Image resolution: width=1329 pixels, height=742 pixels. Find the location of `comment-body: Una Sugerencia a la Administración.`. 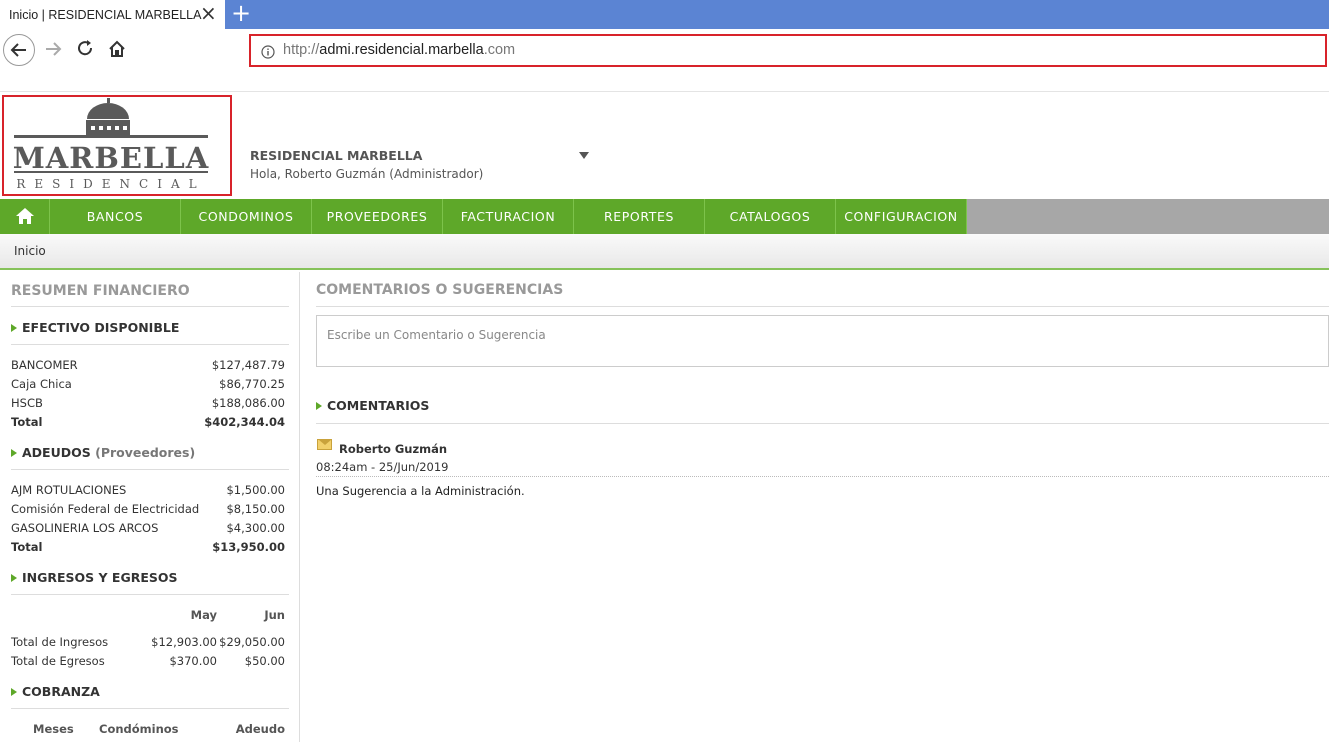

comment-body: Una Sugerencia a la Administración. is located at coordinates (420, 491).